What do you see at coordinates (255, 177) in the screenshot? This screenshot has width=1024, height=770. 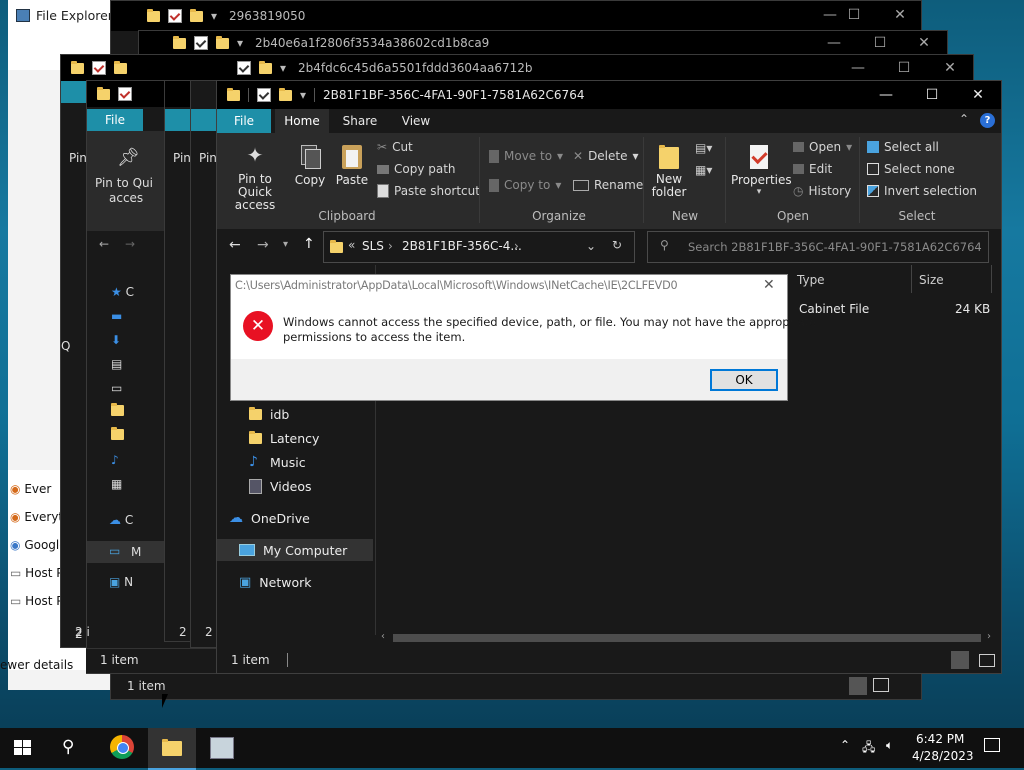 I see `pin-to-quick-access-button: ✦ Pin to Quick access` at bounding box center [255, 177].